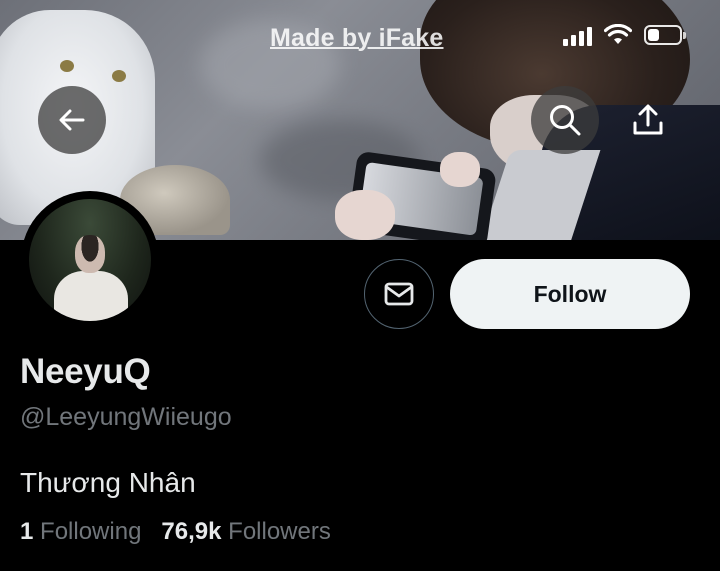  What do you see at coordinates (570, 294) in the screenshot?
I see `follow-button: Follow` at bounding box center [570, 294].